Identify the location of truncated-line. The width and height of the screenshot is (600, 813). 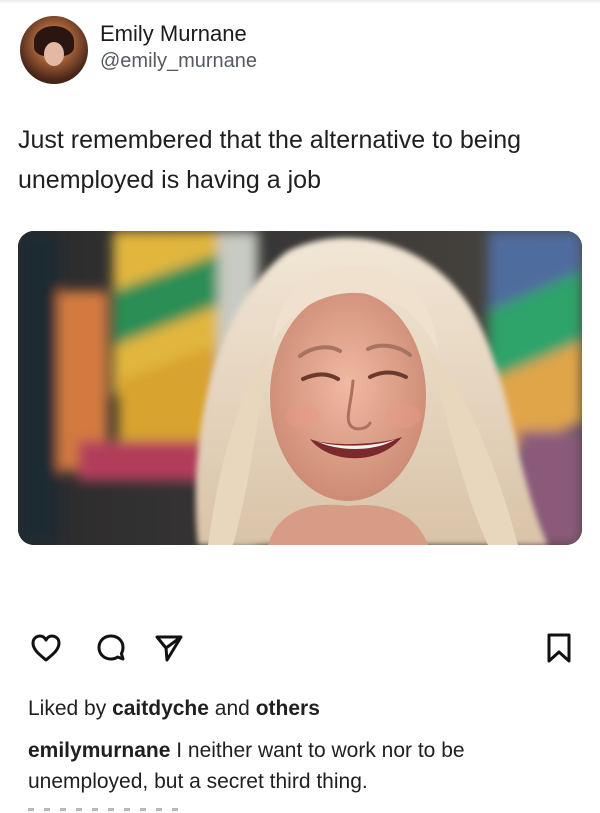
(158, 808).